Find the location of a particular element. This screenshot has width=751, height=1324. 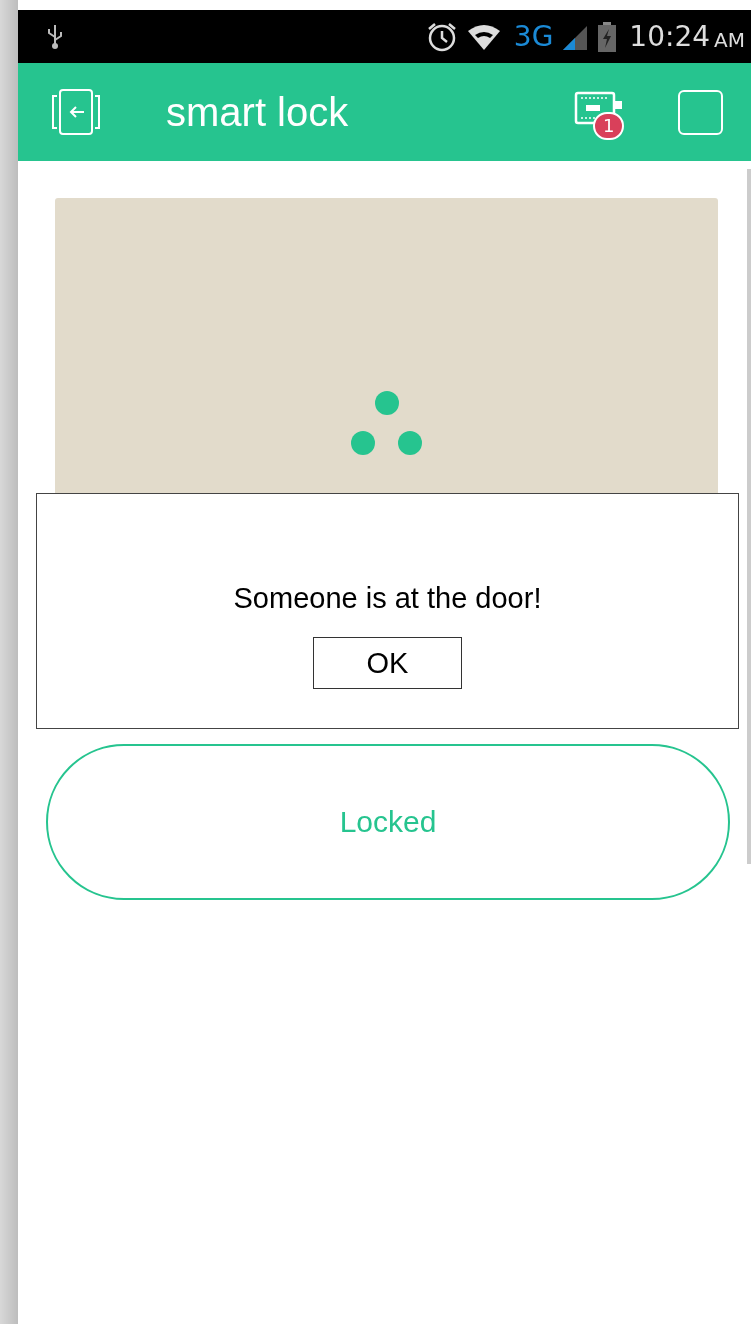

clock-meridiem: AM is located at coordinates (729, 39).